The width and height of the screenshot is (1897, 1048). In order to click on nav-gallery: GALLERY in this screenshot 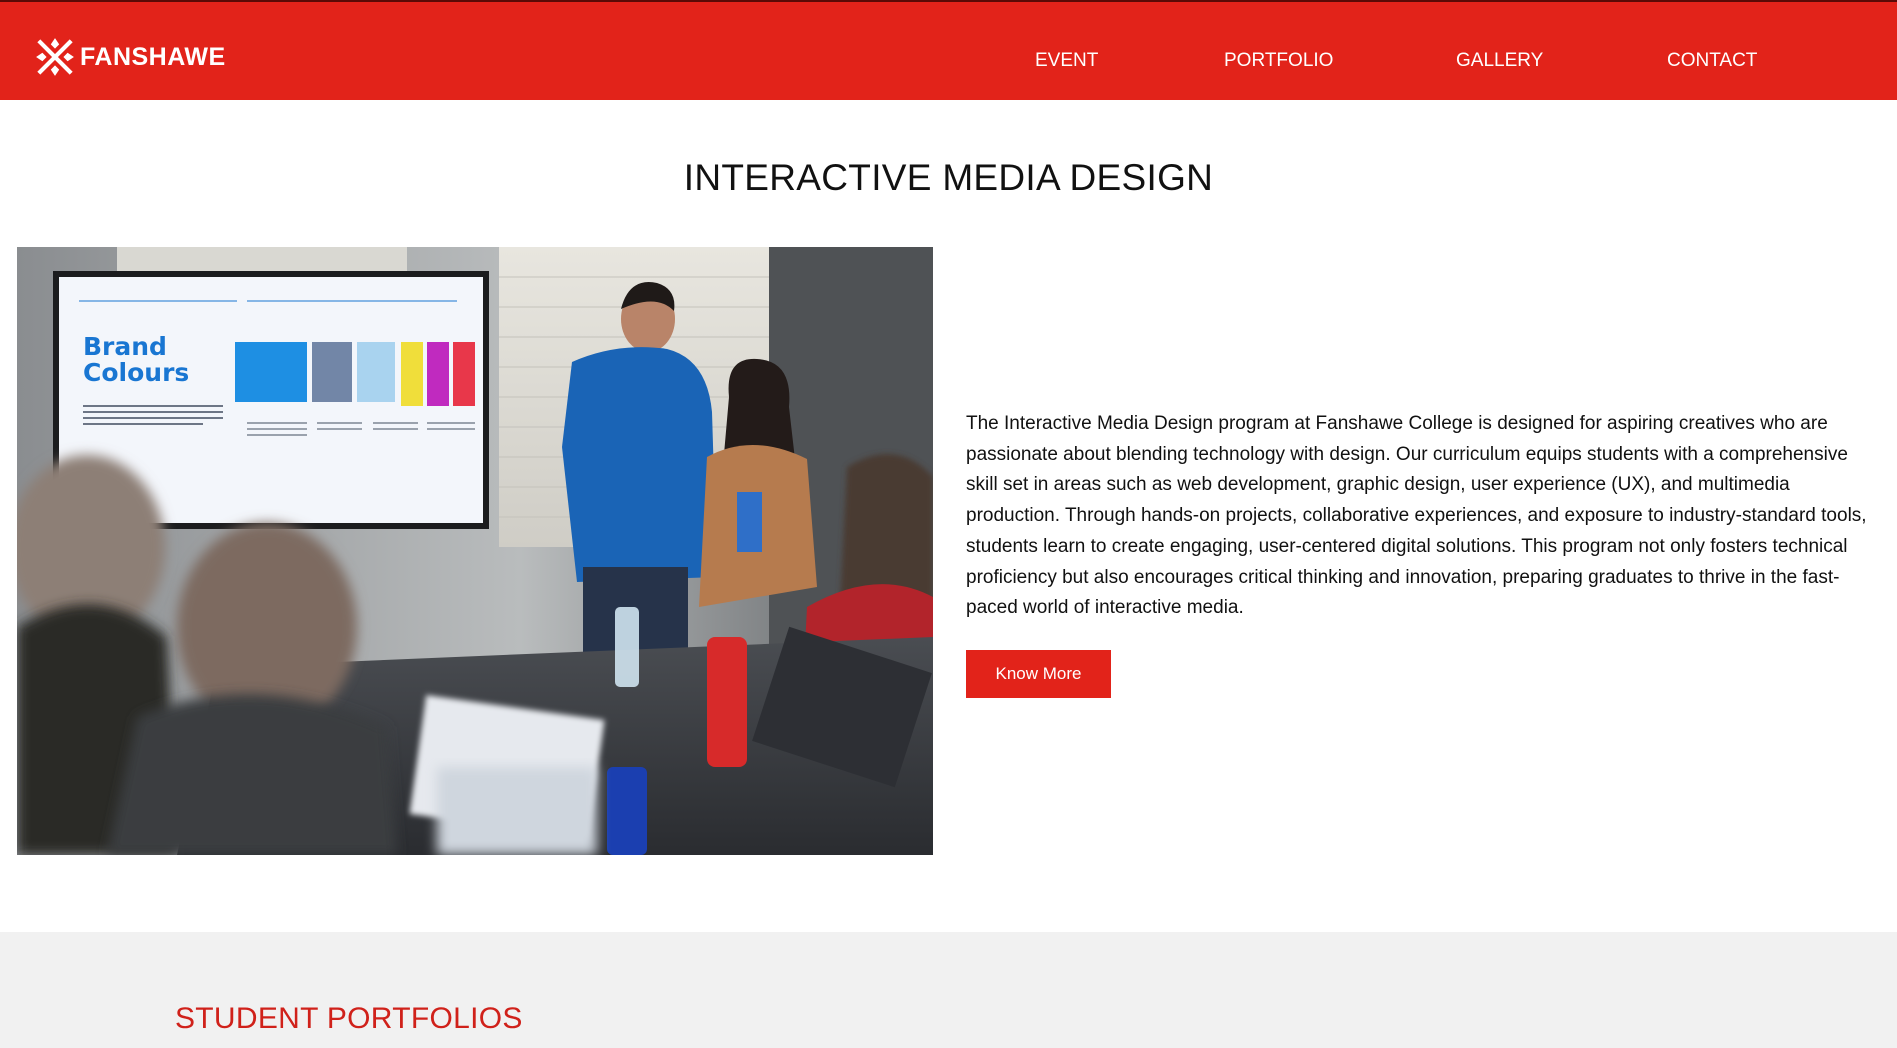, I will do `click(1499, 61)`.